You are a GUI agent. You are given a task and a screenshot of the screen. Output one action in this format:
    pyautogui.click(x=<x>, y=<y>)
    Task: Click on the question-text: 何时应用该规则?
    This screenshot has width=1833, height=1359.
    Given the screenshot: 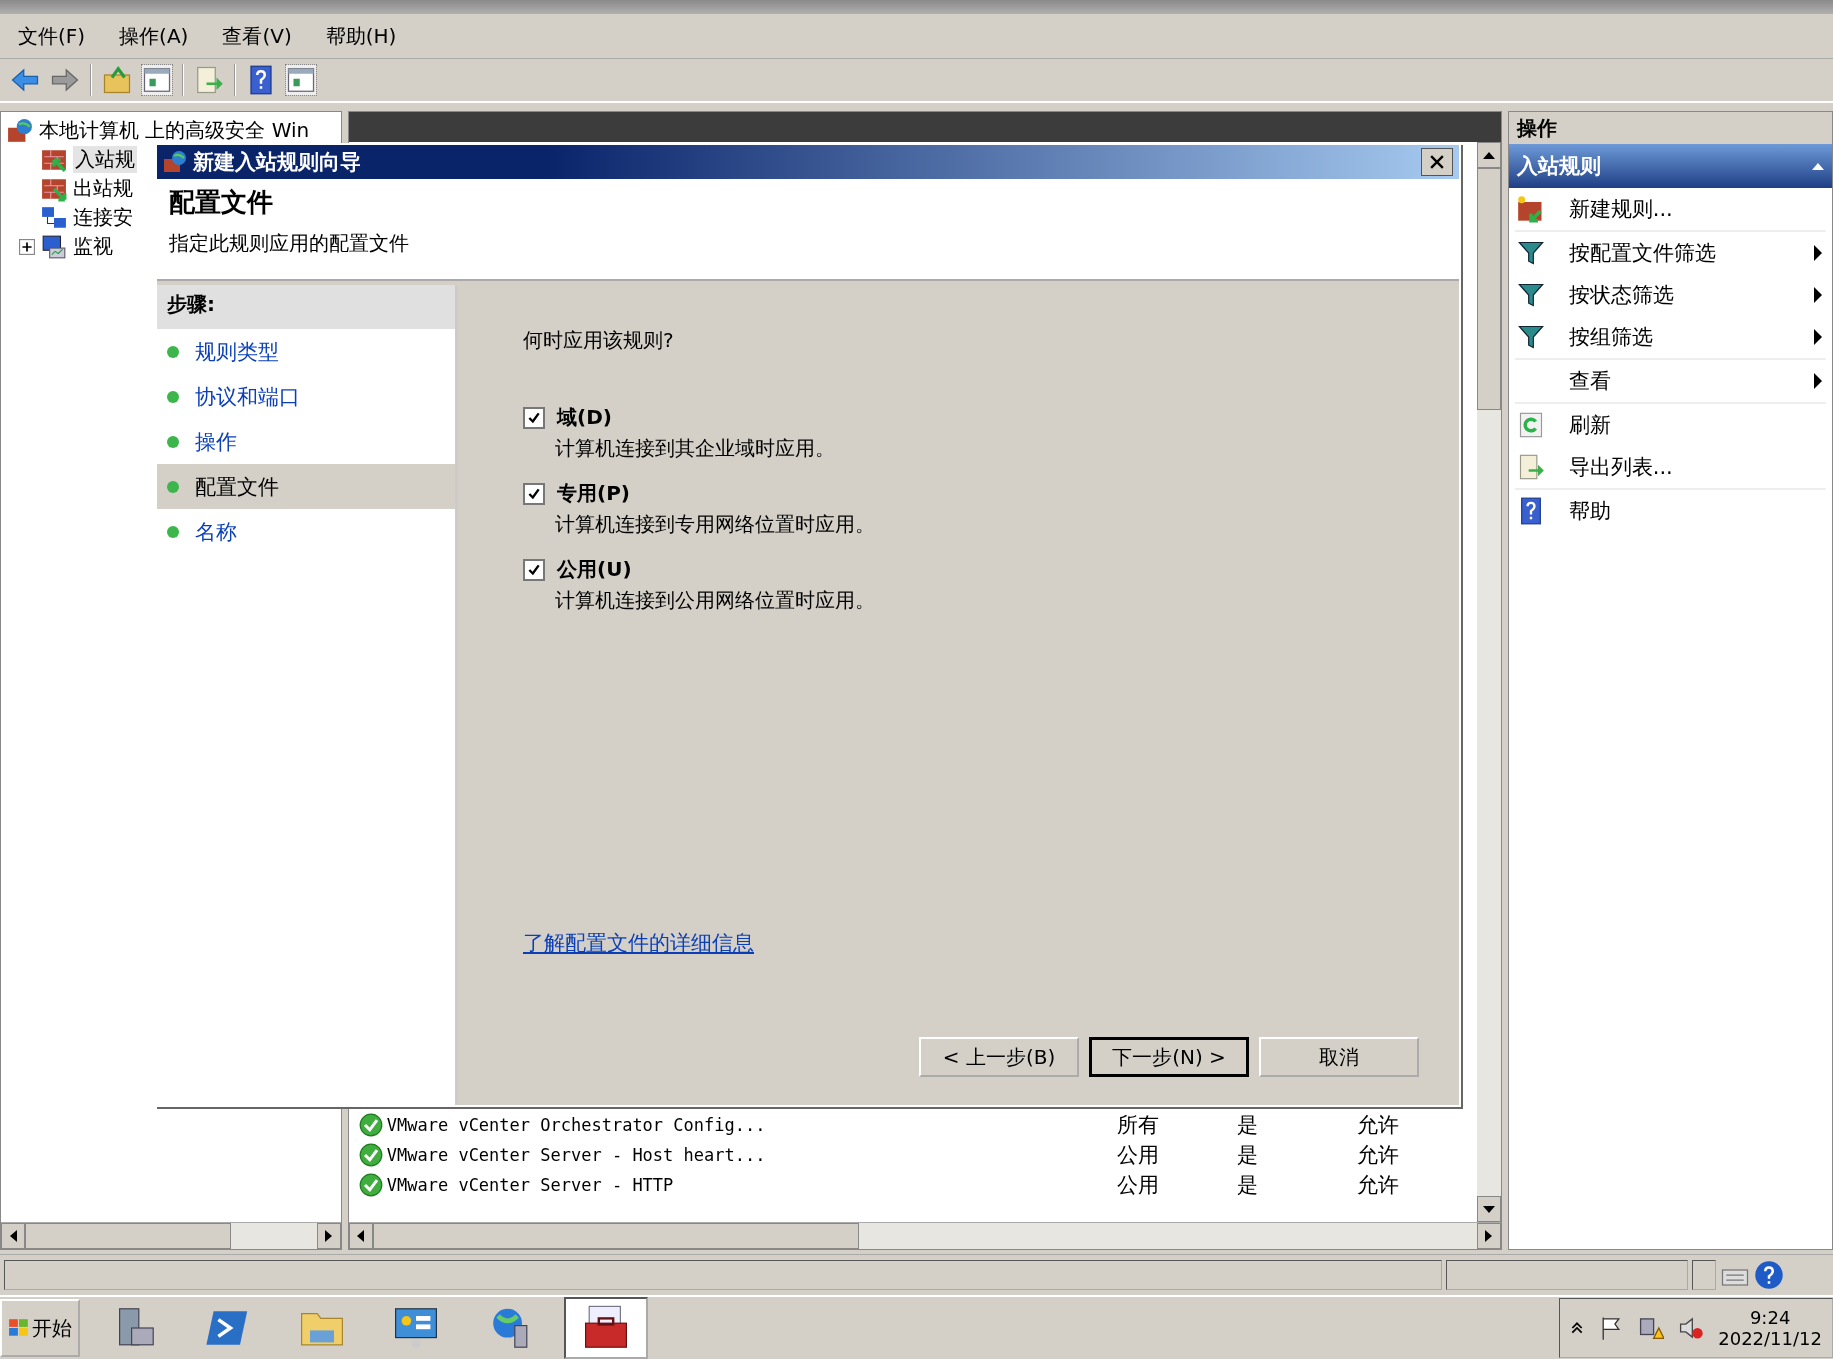 What is the action you would take?
    pyautogui.click(x=599, y=340)
    